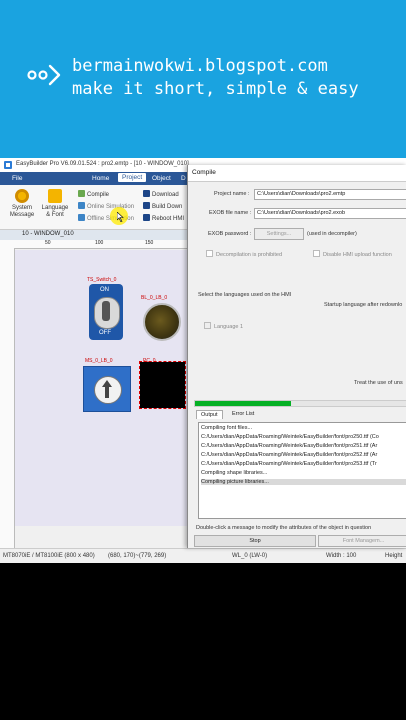 This screenshot has height=720, width=406. I want to click on selected-black-object, so click(162, 385).